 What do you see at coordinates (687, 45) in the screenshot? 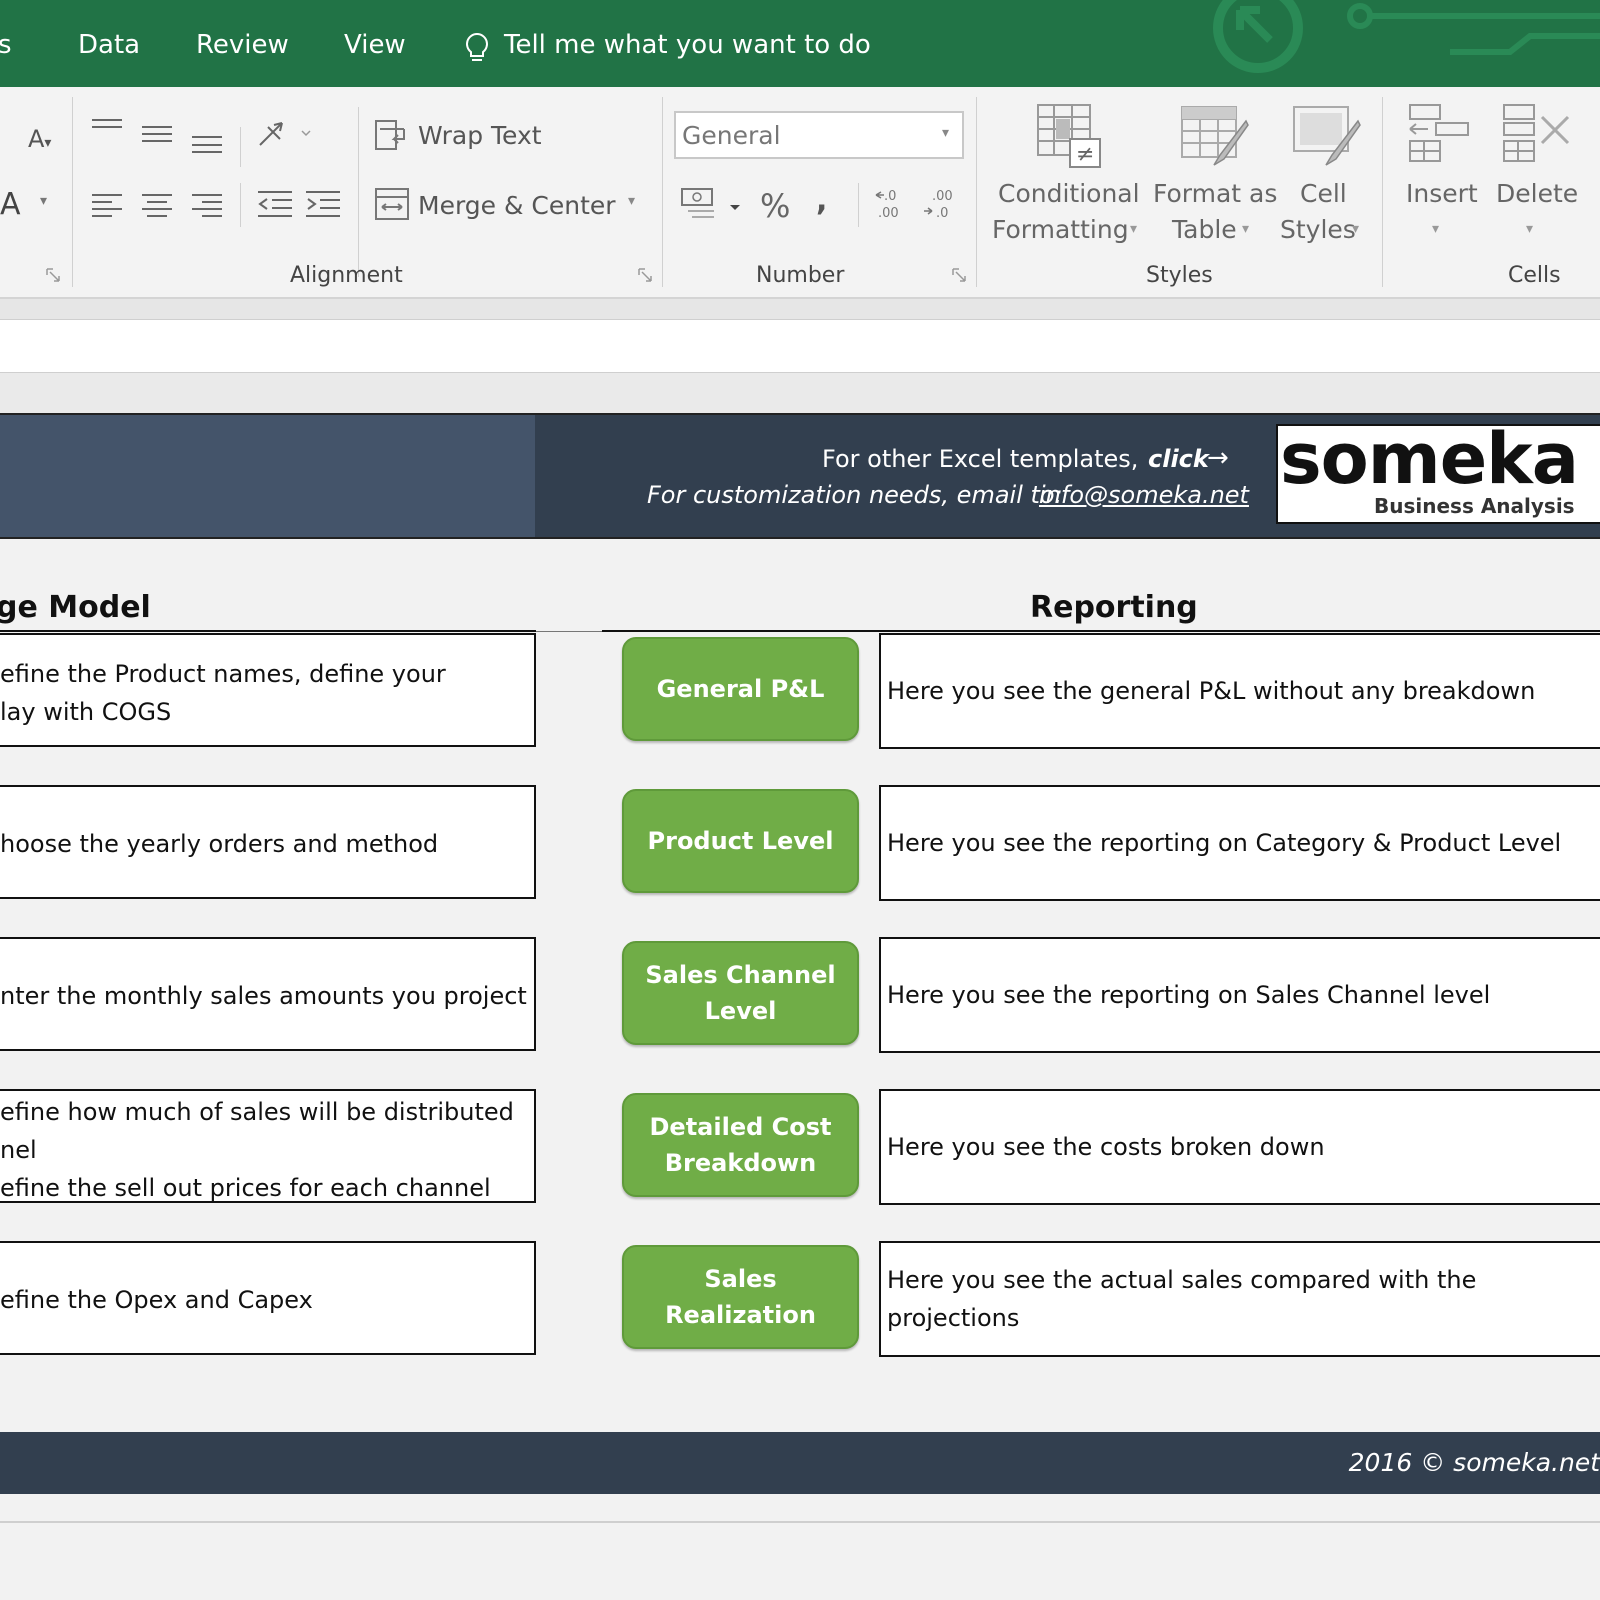
I see `tell-me-search: Tell me what you want to do` at bounding box center [687, 45].